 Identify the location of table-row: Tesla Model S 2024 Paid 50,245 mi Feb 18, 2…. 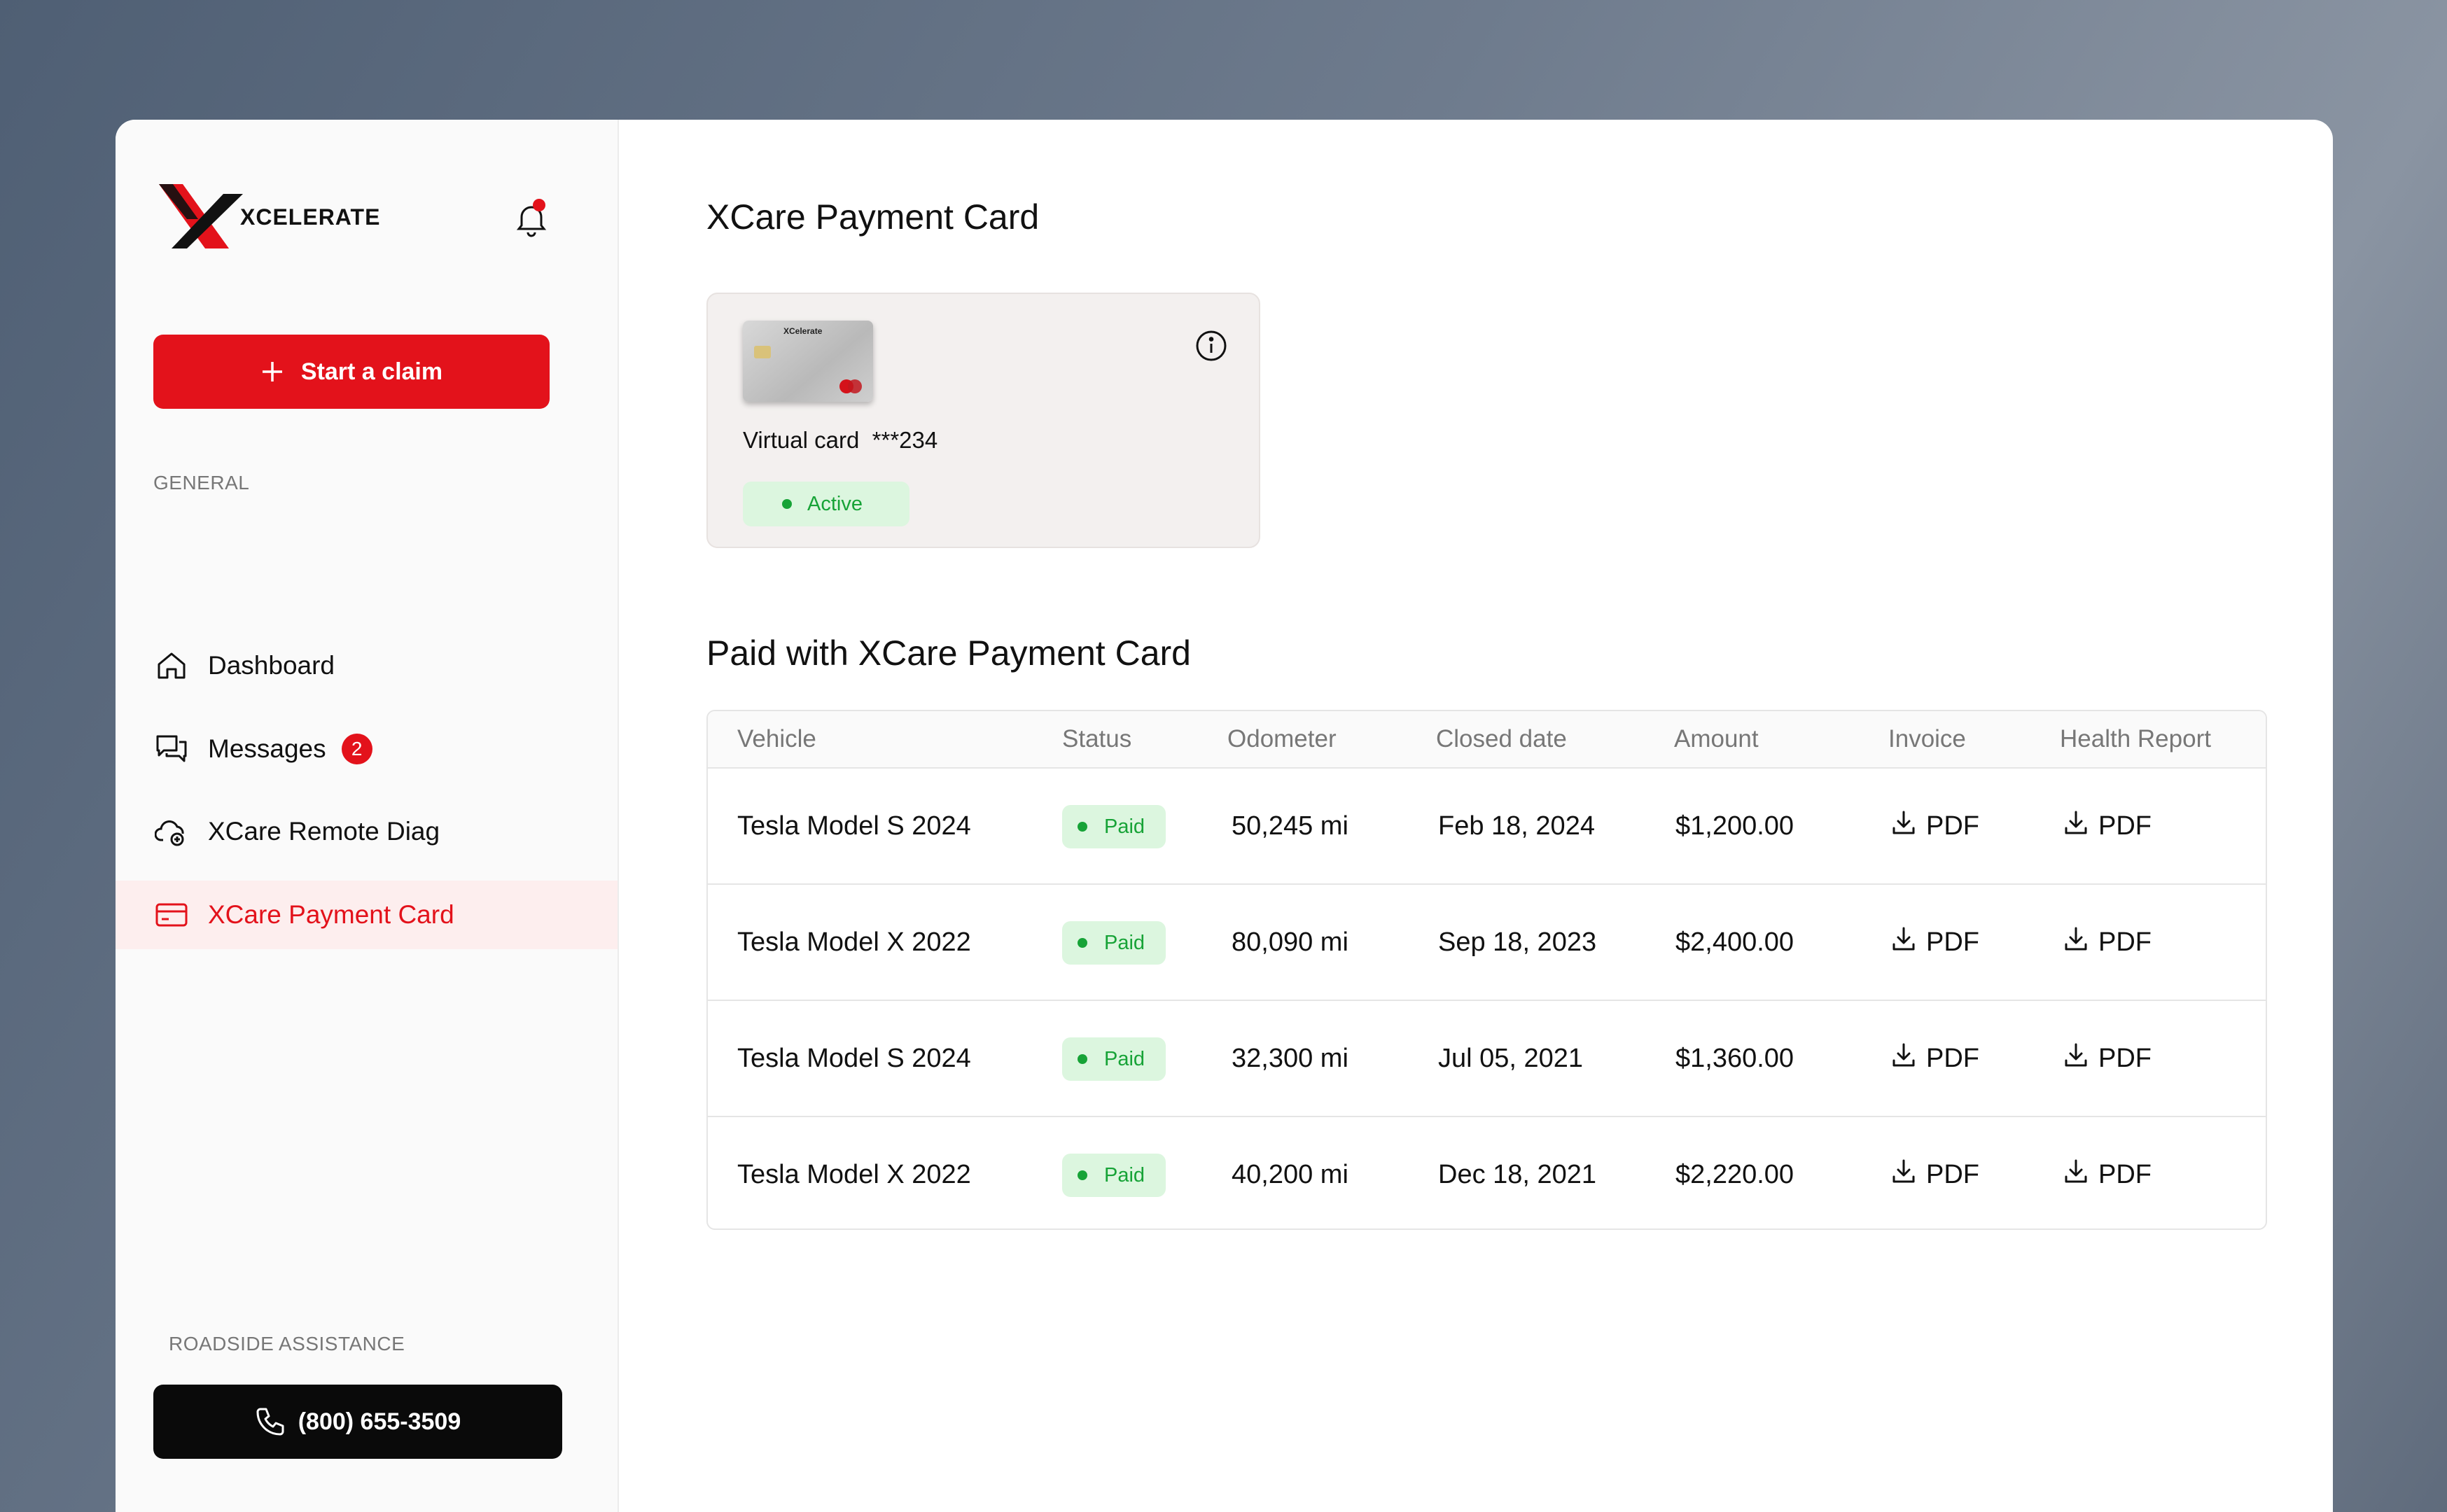
(1487, 827).